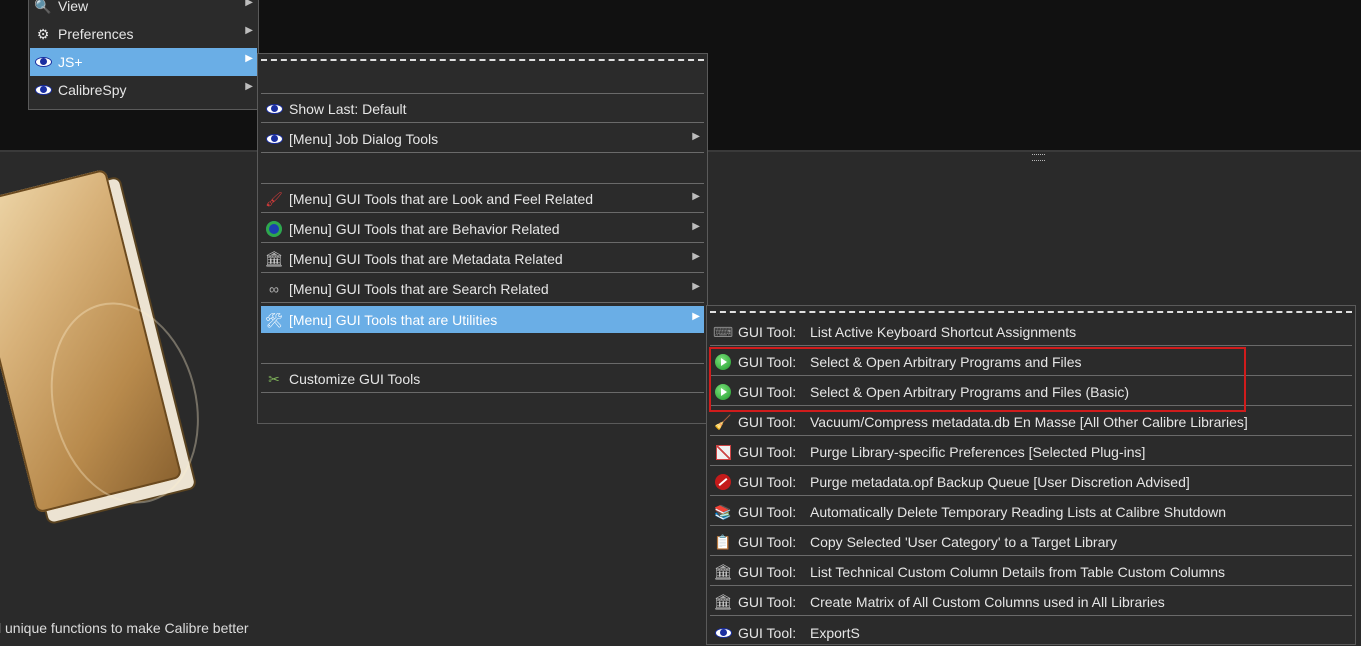 This screenshot has width=1361, height=646. Describe the element at coordinates (43, 7) in the screenshot. I see `magnifier-icon: 🔍` at that location.